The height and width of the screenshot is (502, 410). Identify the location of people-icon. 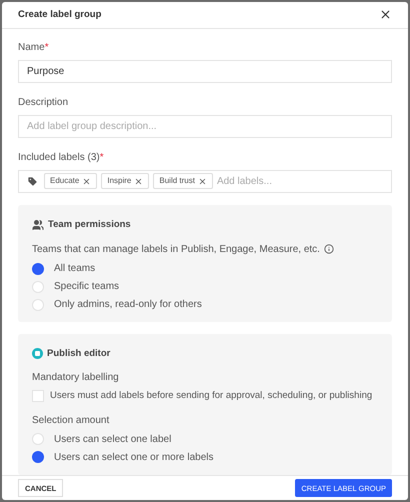
(38, 224).